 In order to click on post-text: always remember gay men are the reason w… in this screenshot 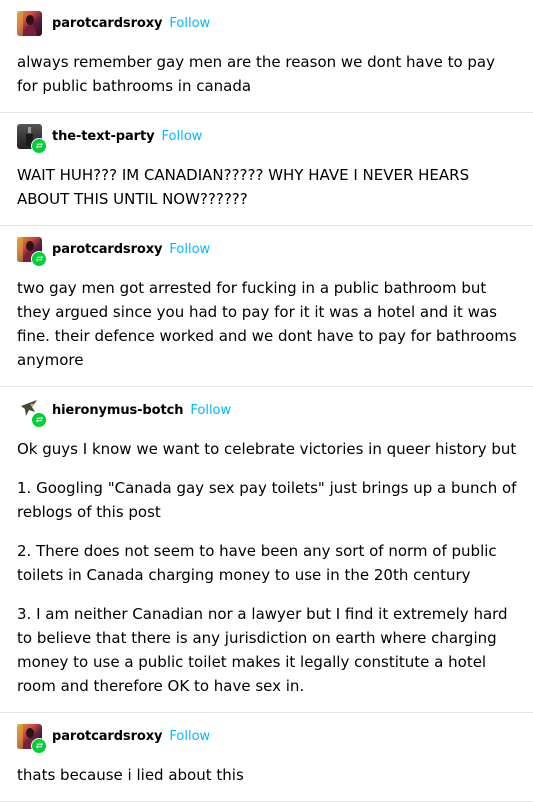, I will do `click(256, 74)`.